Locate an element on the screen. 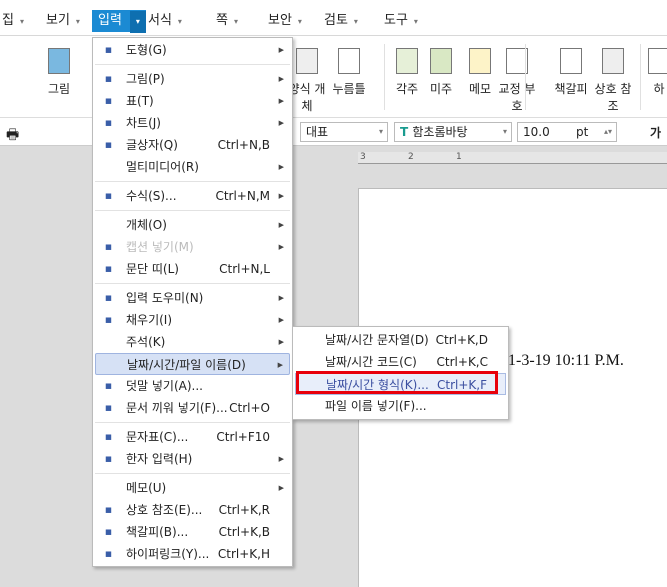 Image resolution: width=667 pixels, height=587 pixels. font-value: 함초롬바탕 is located at coordinates (440, 132).